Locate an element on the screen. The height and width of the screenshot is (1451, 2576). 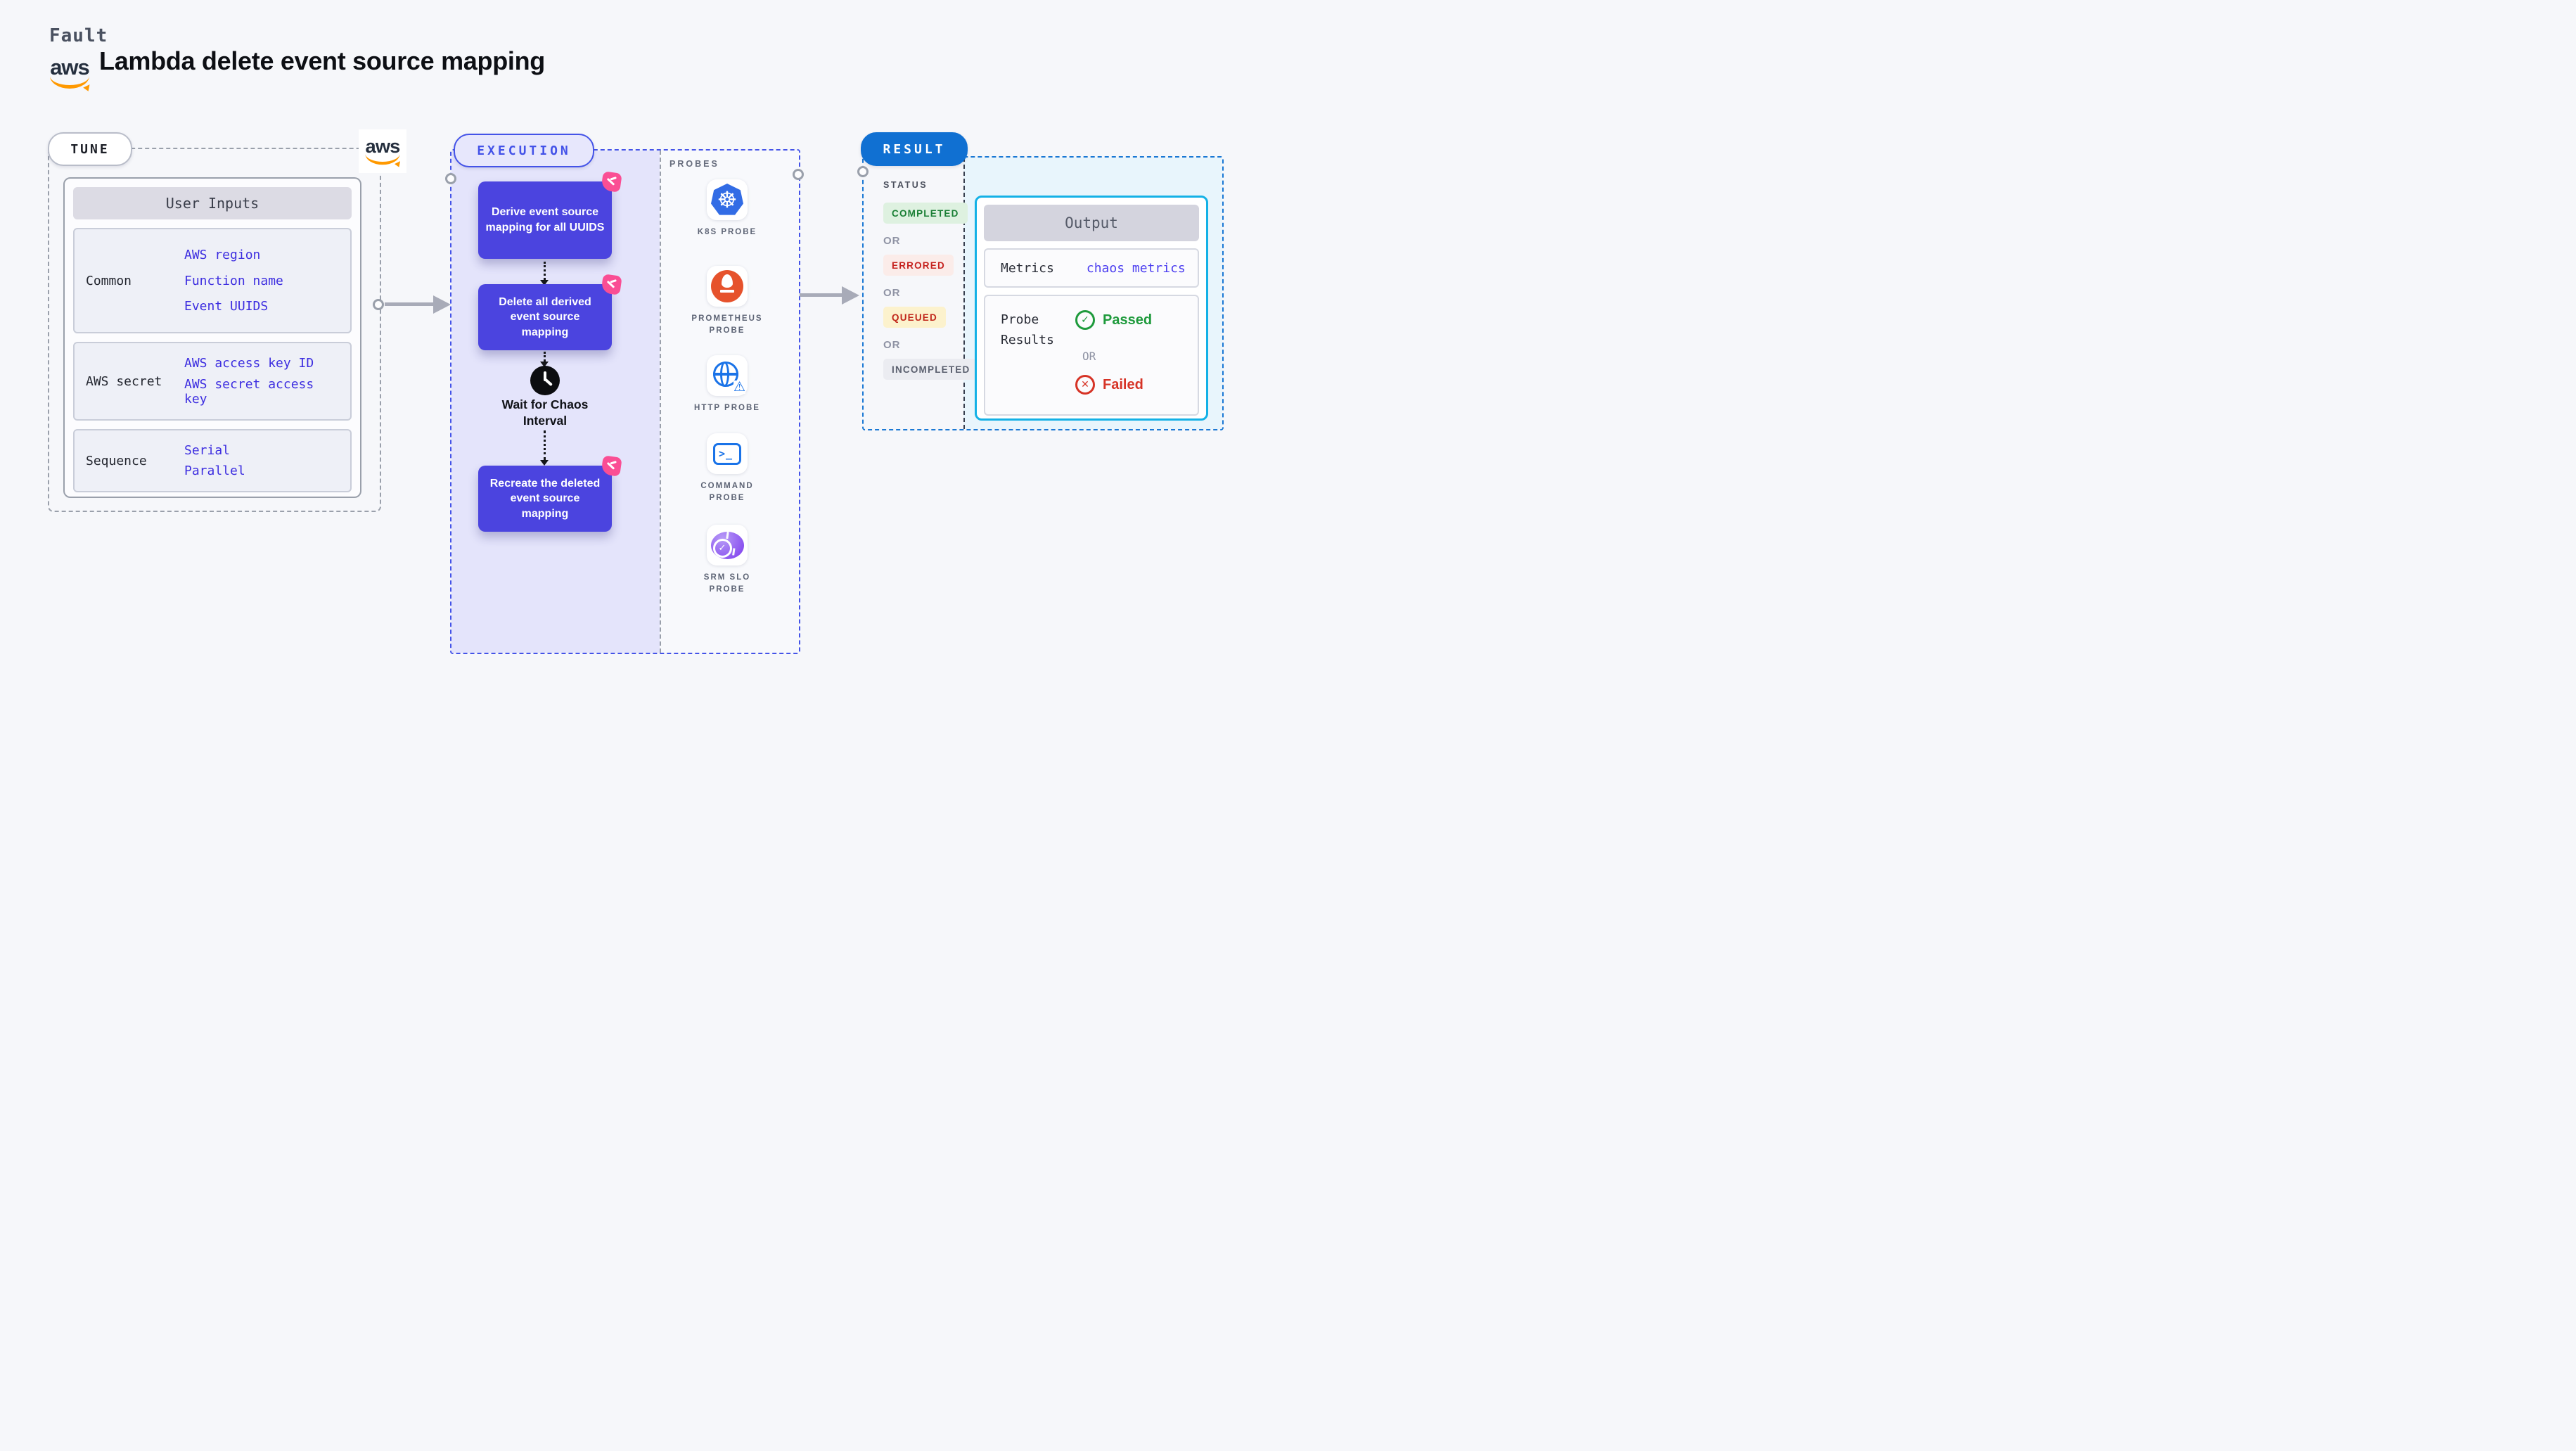
probe-command: >_ COMMAND PROBE is located at coordinates (727, 468).